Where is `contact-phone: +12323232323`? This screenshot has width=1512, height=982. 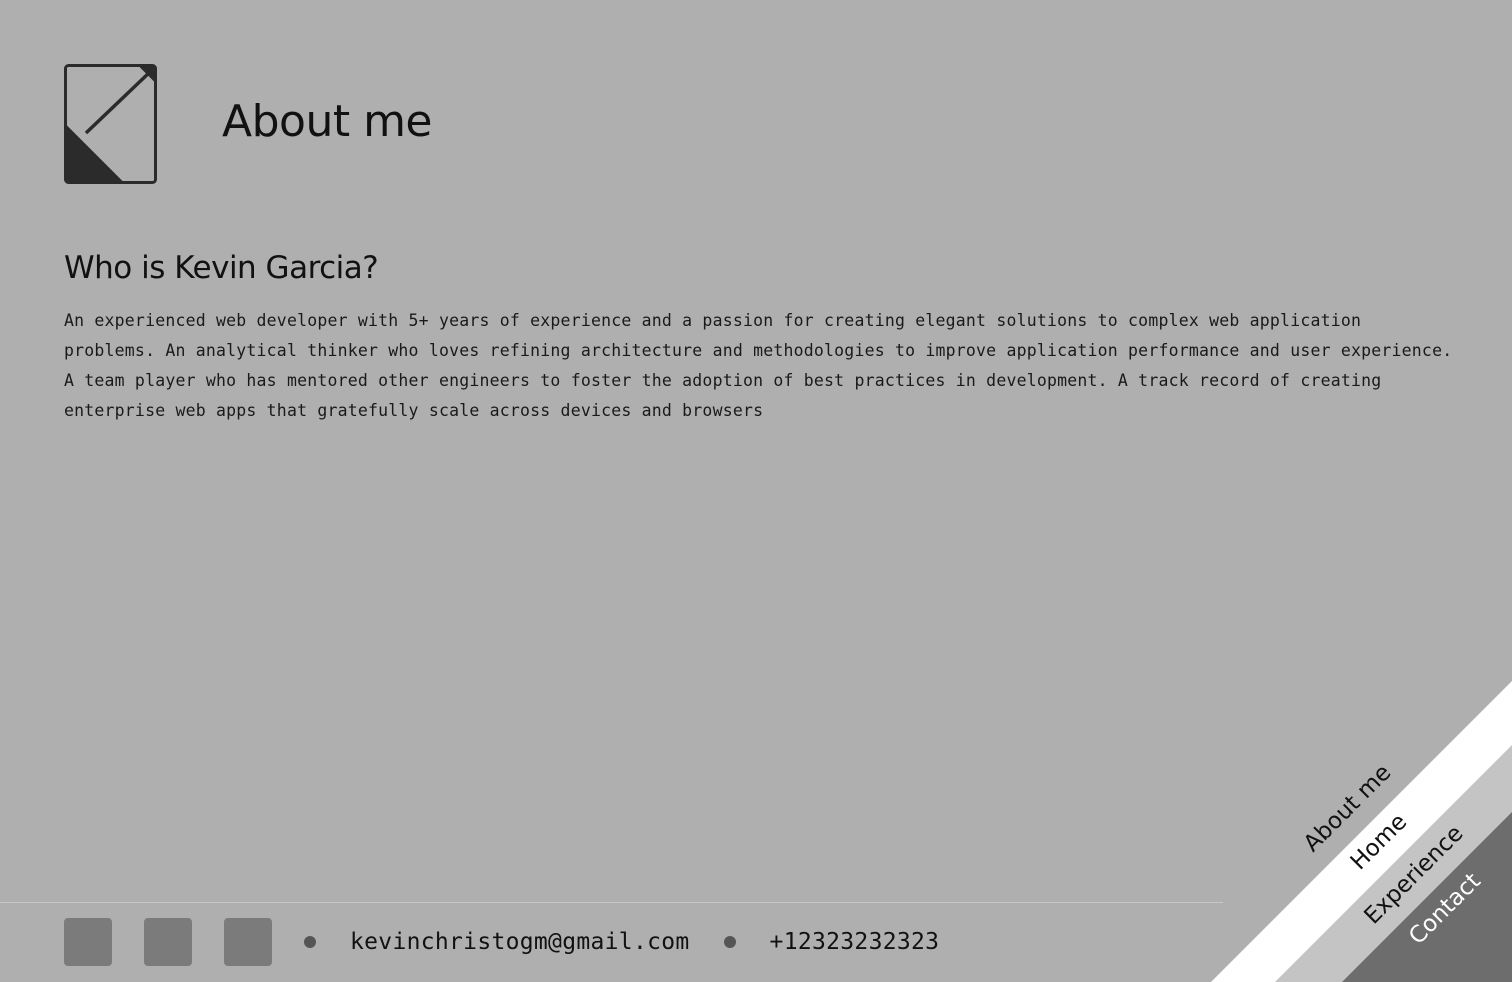
contact-phone: +12323232323 is located at coordinates (855, 942).